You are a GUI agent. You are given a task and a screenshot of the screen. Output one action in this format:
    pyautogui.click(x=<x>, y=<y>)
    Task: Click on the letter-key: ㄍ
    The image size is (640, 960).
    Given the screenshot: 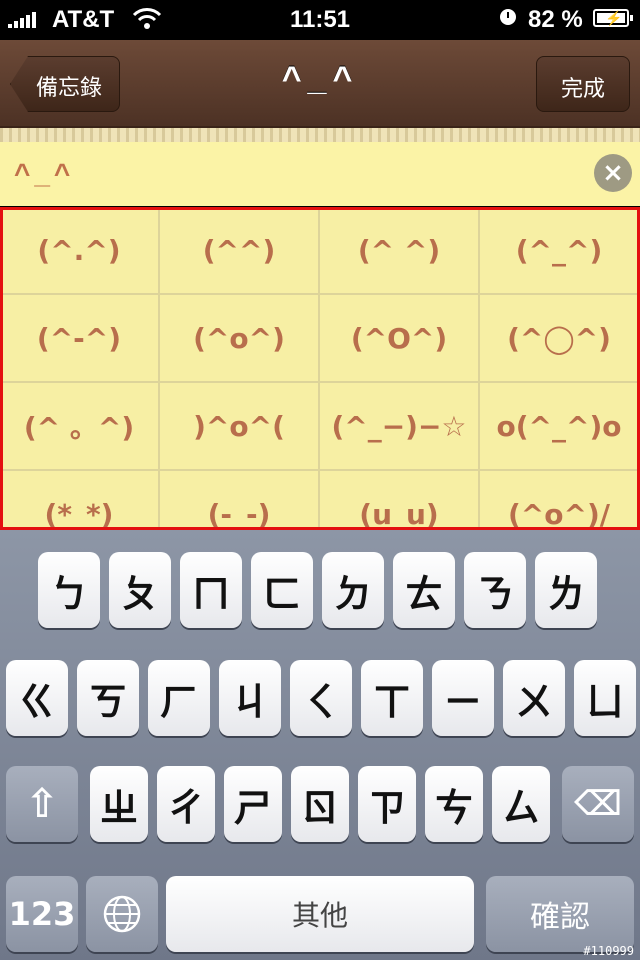 What is the action you would take?
    pyautogui.click(x=37, y=698)
    